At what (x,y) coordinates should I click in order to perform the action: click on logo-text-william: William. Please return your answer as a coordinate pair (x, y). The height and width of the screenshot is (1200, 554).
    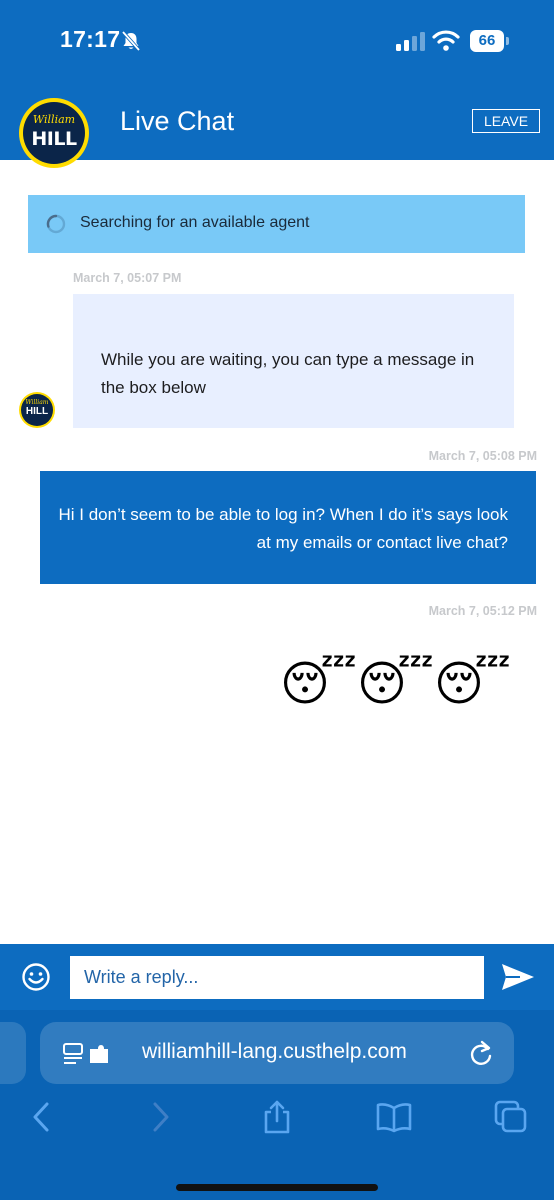
    Looking at the image, I should click on (54, 119).